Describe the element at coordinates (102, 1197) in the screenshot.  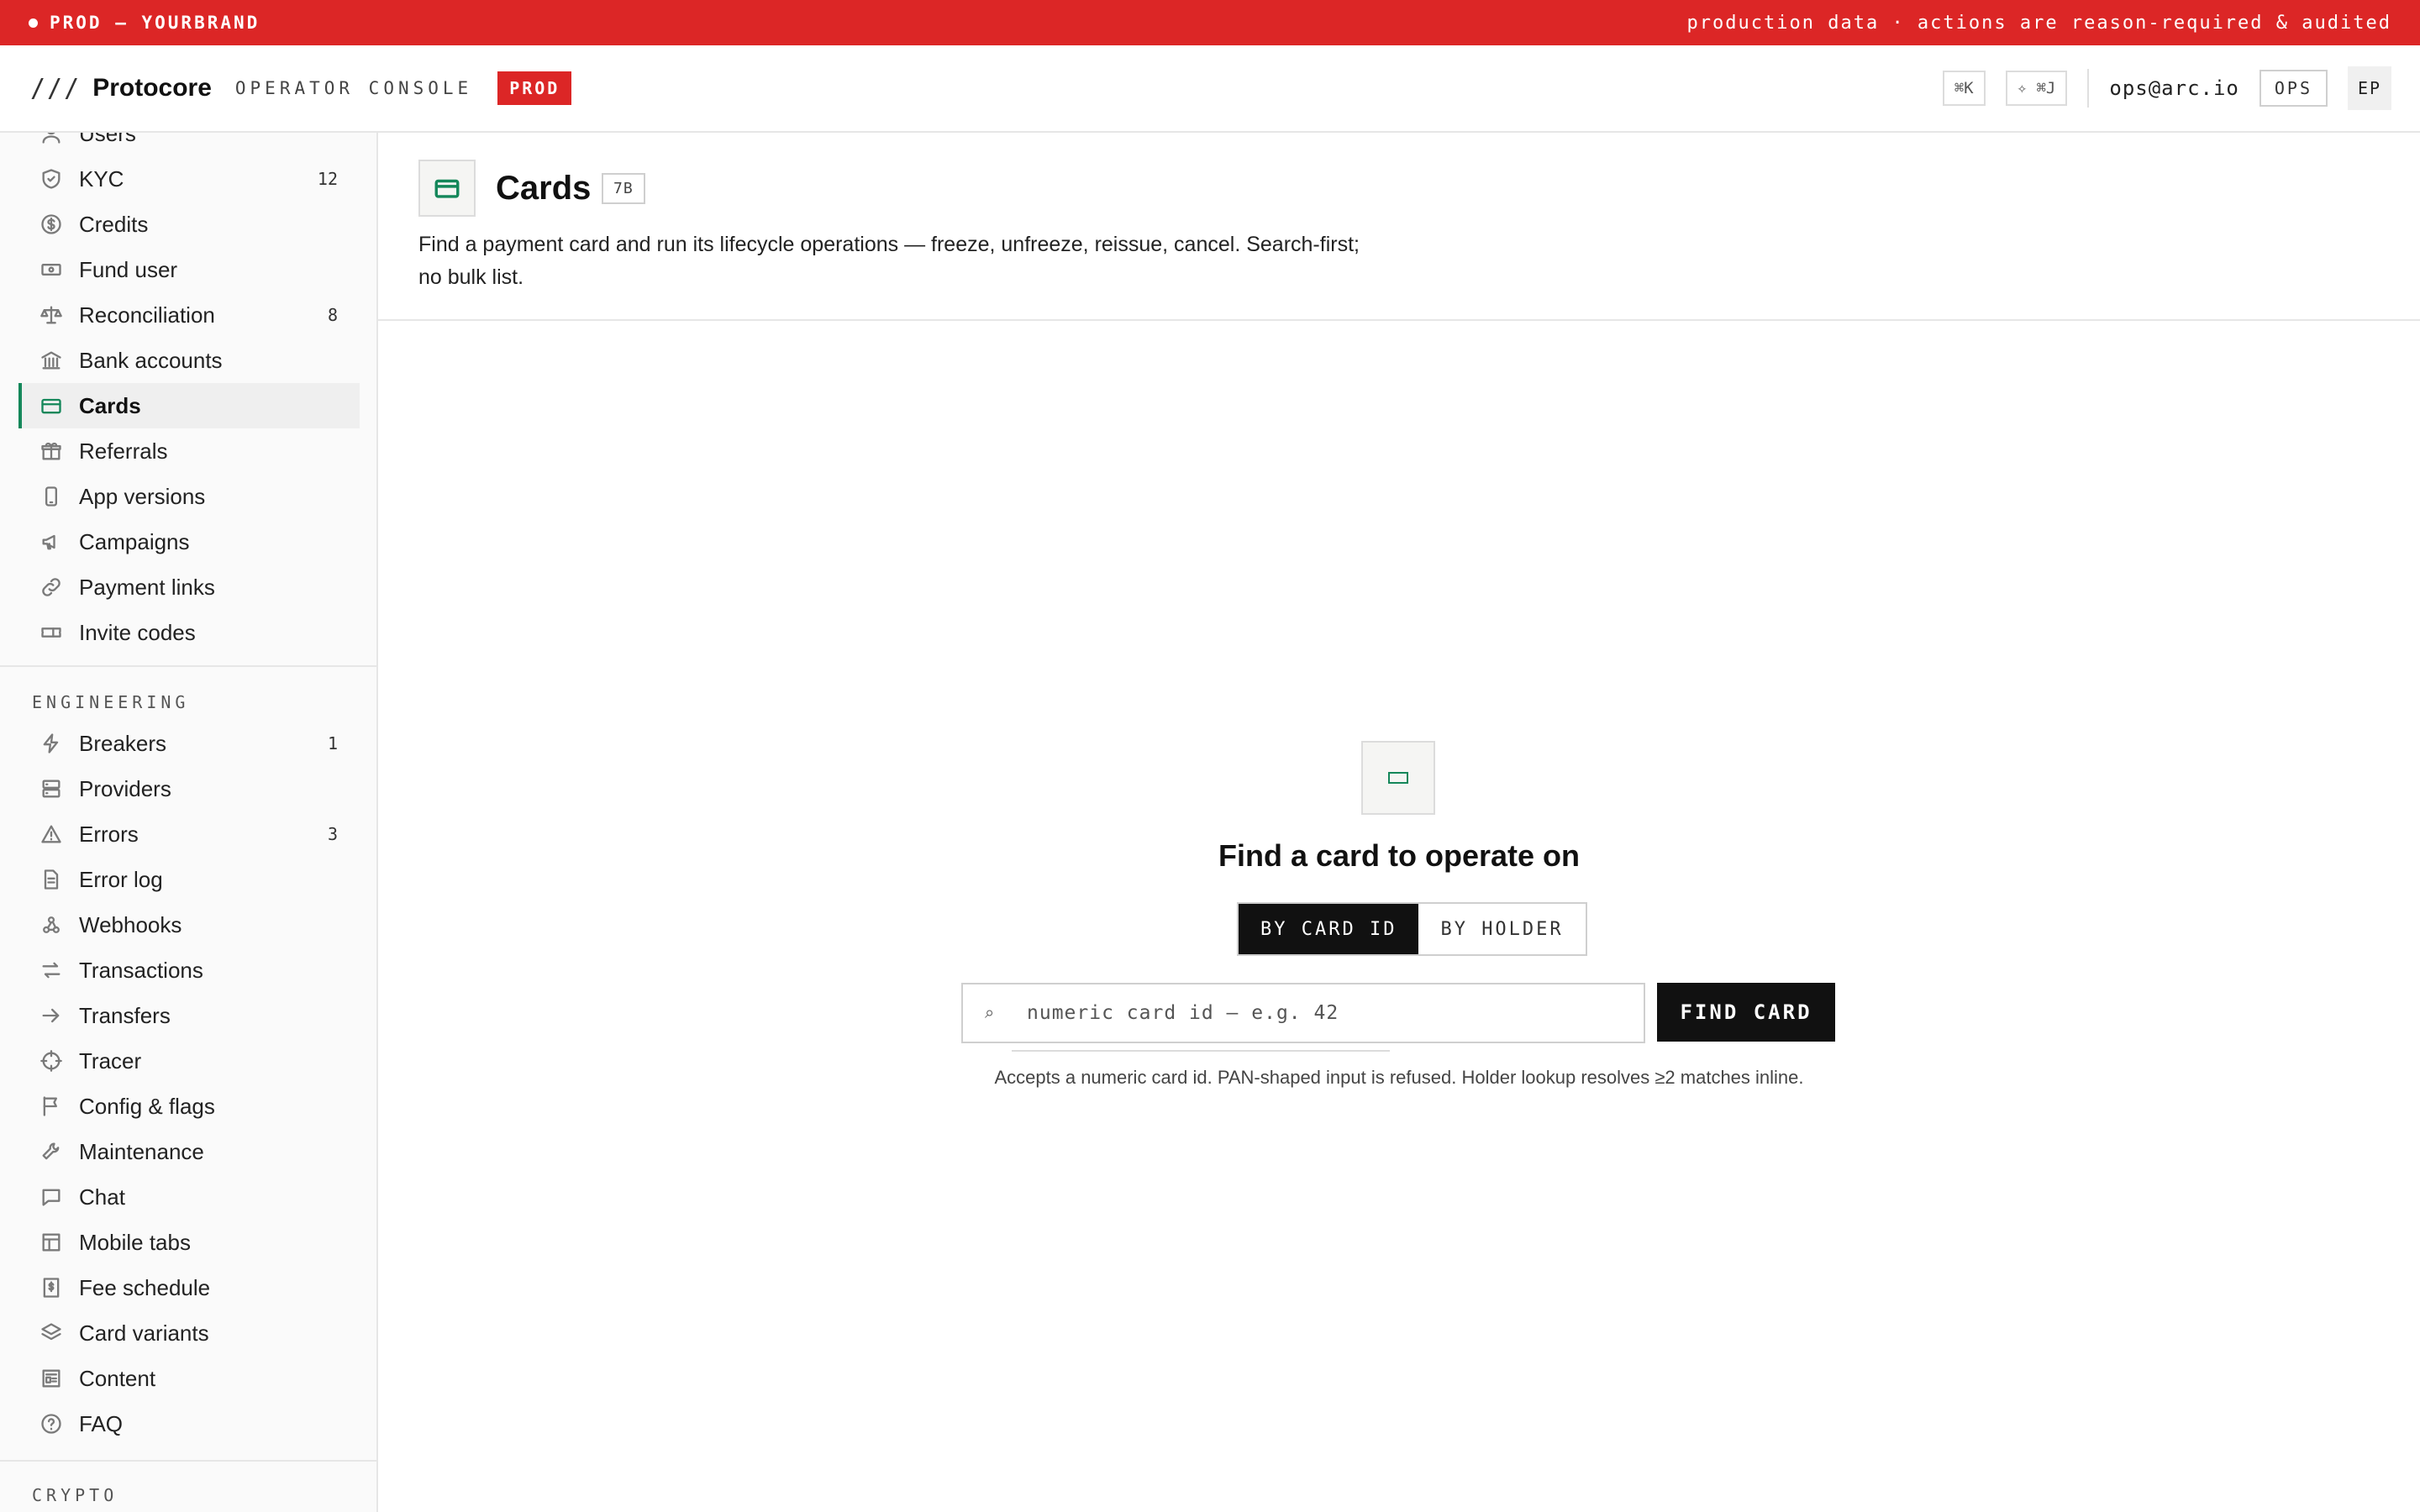
I see `sidebar-item-label: Chat` at that location.